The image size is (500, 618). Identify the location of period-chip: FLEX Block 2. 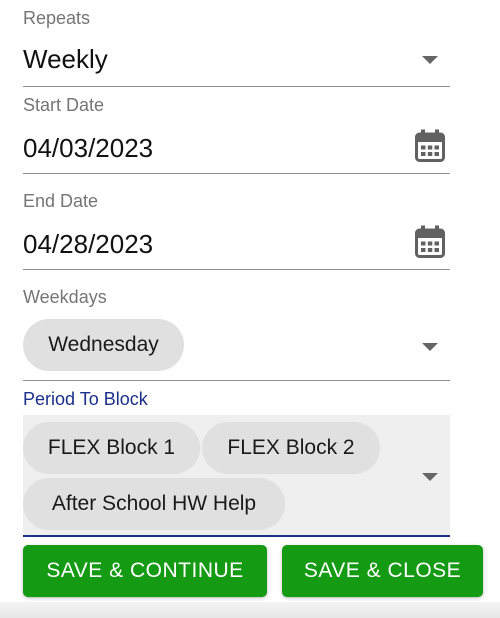
(291, 448).